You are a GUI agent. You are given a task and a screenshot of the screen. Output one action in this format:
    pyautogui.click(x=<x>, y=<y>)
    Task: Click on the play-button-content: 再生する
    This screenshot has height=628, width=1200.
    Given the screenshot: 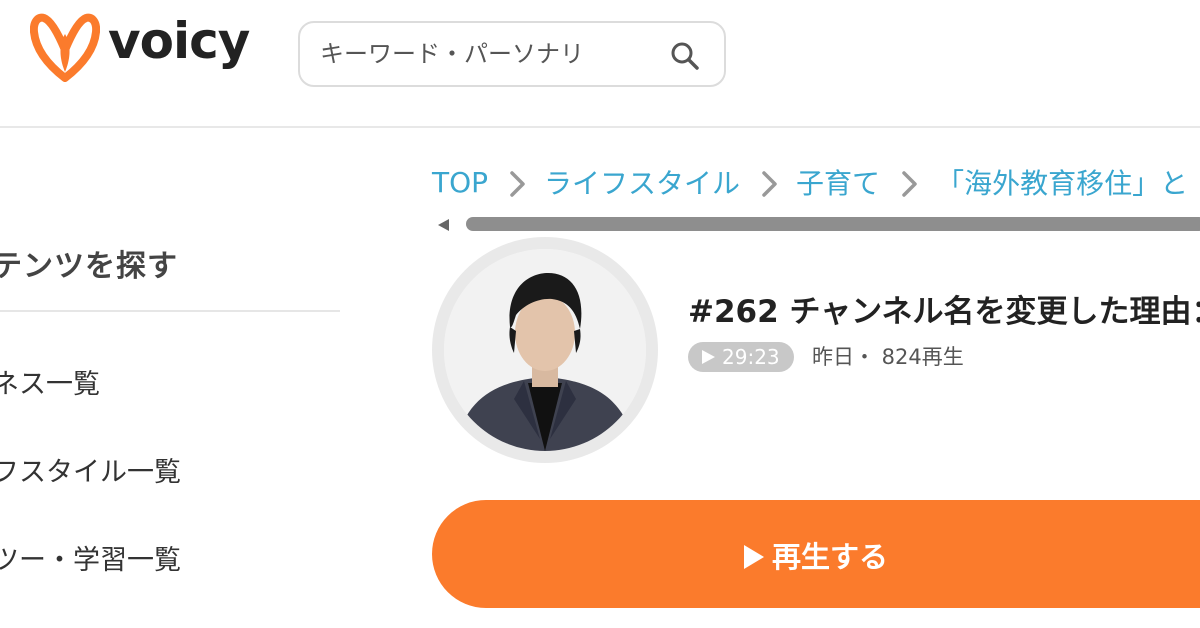 What is the action you would take?
    pyautogui.click(x=816, y=555)
    